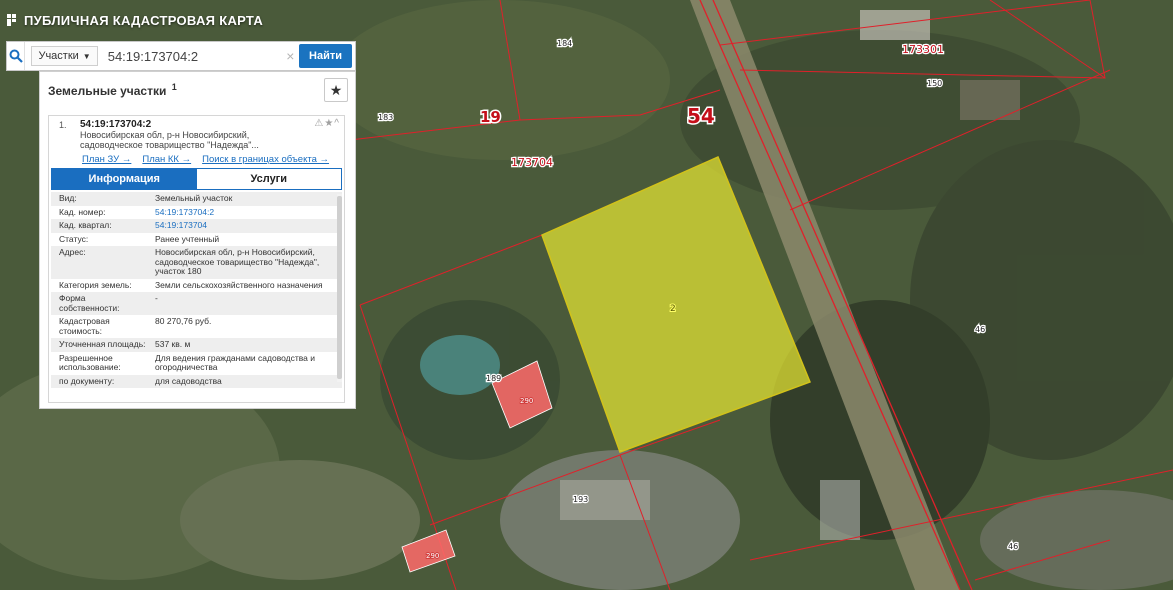 This screenshot has width=1173, height=590. What do you see at coordinates (265, 159) in the screenshot?
I see `search-in-bounds-link: Поиск в границах объекта →` at bounding box center [265, 159].